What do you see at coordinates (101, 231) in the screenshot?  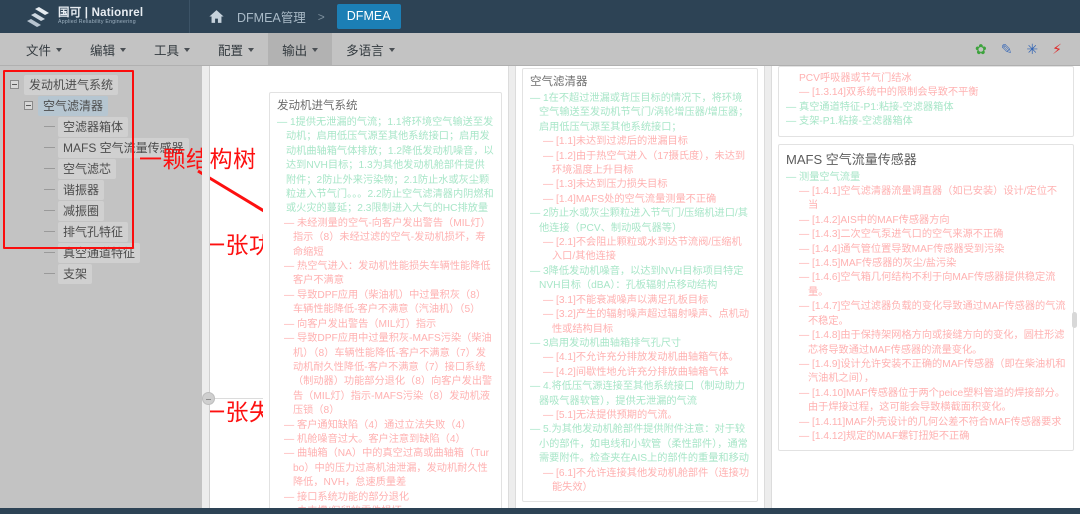 I see `tree-item-7: 排气孔特征` at bounding box center [101, 231].